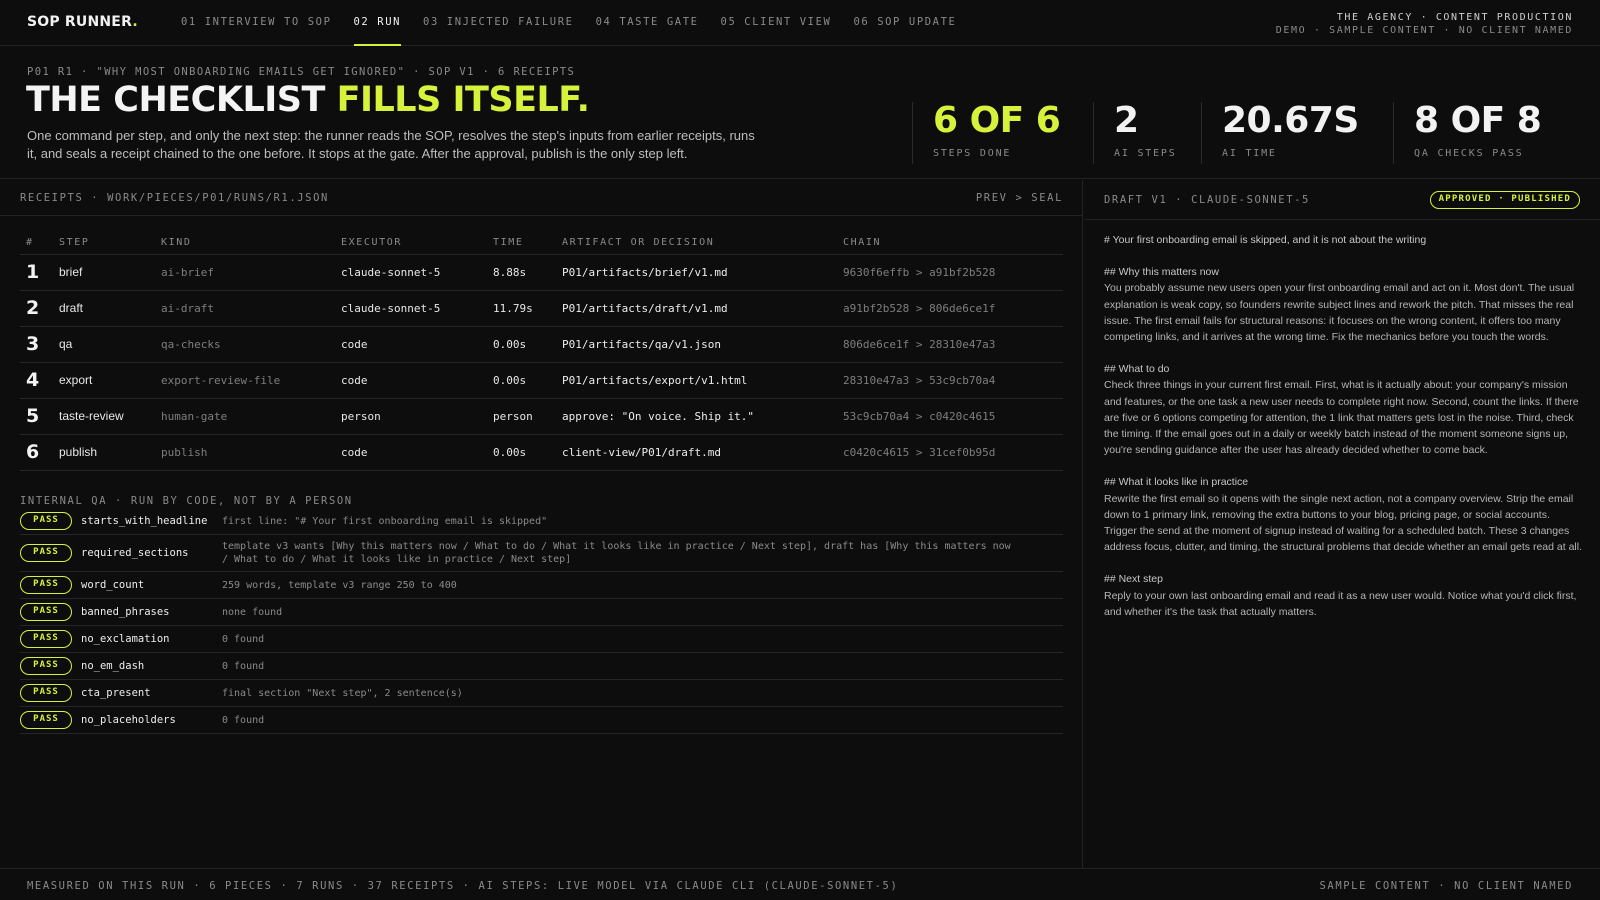  Describe the element at coordinates (245, 272) in the screenshot. I see `row-kind: ai-brief` at that location.